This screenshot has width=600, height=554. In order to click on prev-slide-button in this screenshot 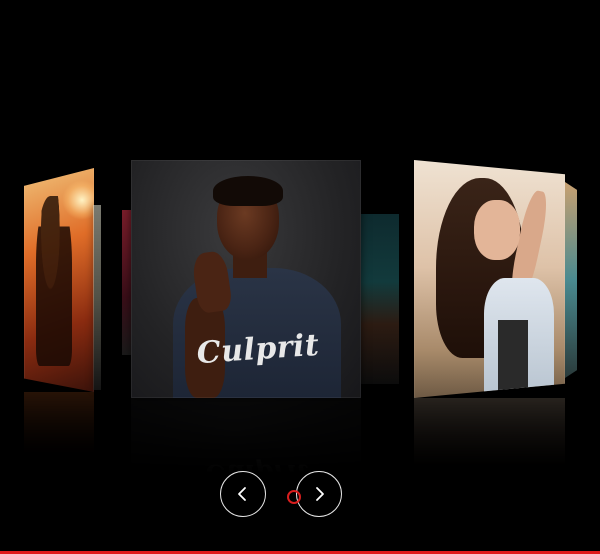, I will do `click(243, 494)`.